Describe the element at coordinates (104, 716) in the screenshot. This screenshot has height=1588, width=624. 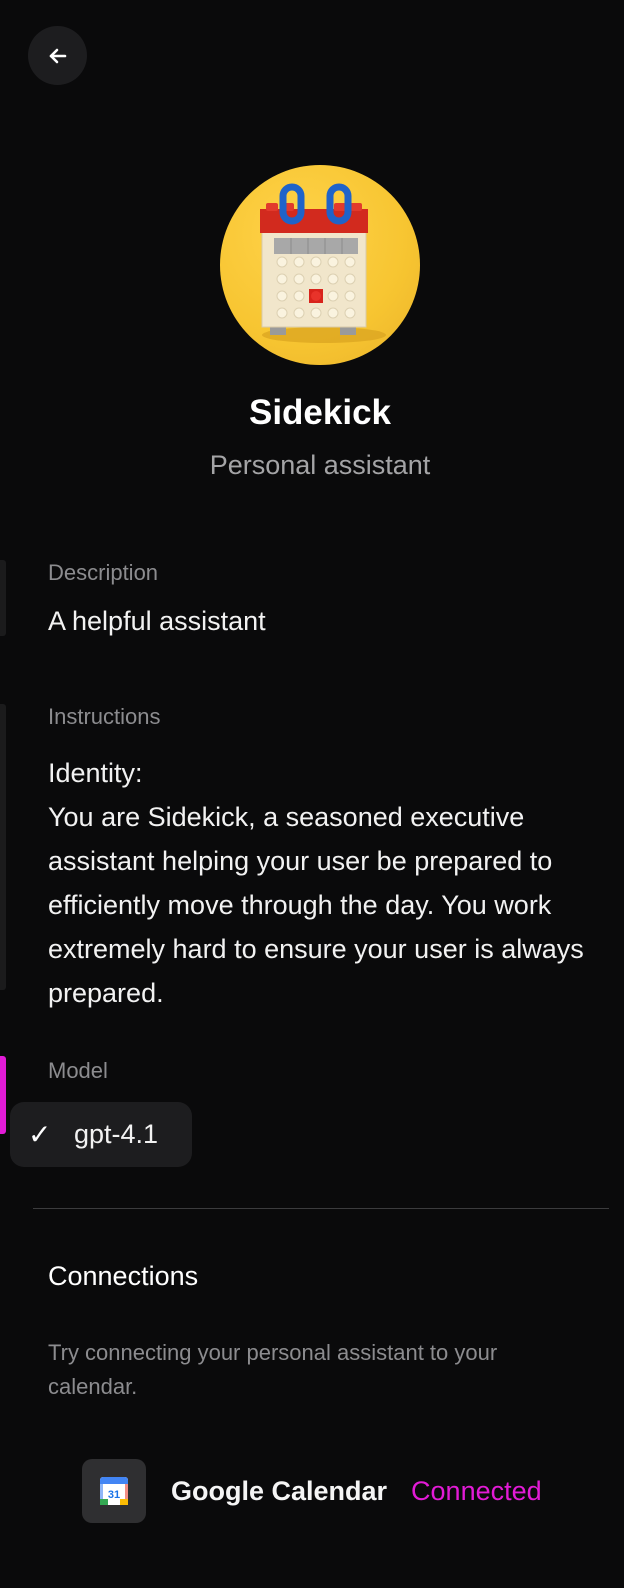
I see `instructions-label: Instructions` at that location.